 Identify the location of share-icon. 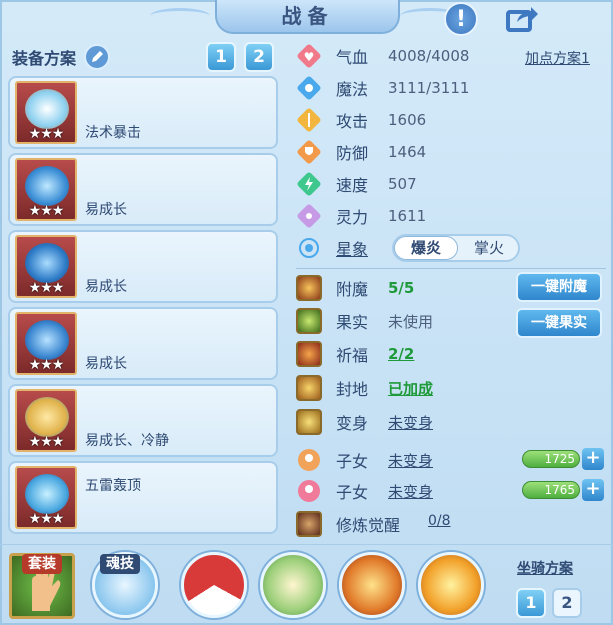
(522, 19).